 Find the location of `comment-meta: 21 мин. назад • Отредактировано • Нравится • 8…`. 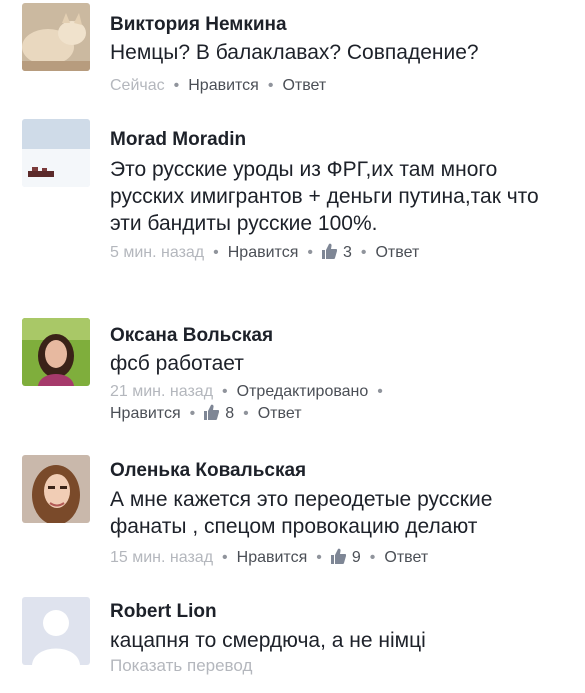

comment-meta: 21 мин. назад • Отредактировано • Нравится • 8… is located at coordinates (341, 403).